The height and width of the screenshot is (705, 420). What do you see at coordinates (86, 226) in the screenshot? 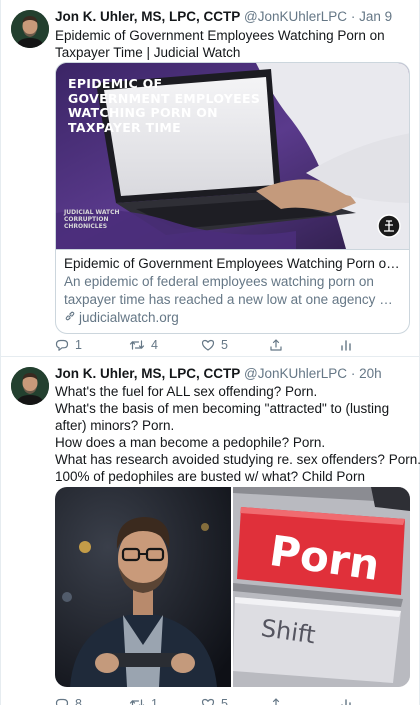
I see `card-image-badge-line: CHRONICLES` at bounding box center [86, 226].